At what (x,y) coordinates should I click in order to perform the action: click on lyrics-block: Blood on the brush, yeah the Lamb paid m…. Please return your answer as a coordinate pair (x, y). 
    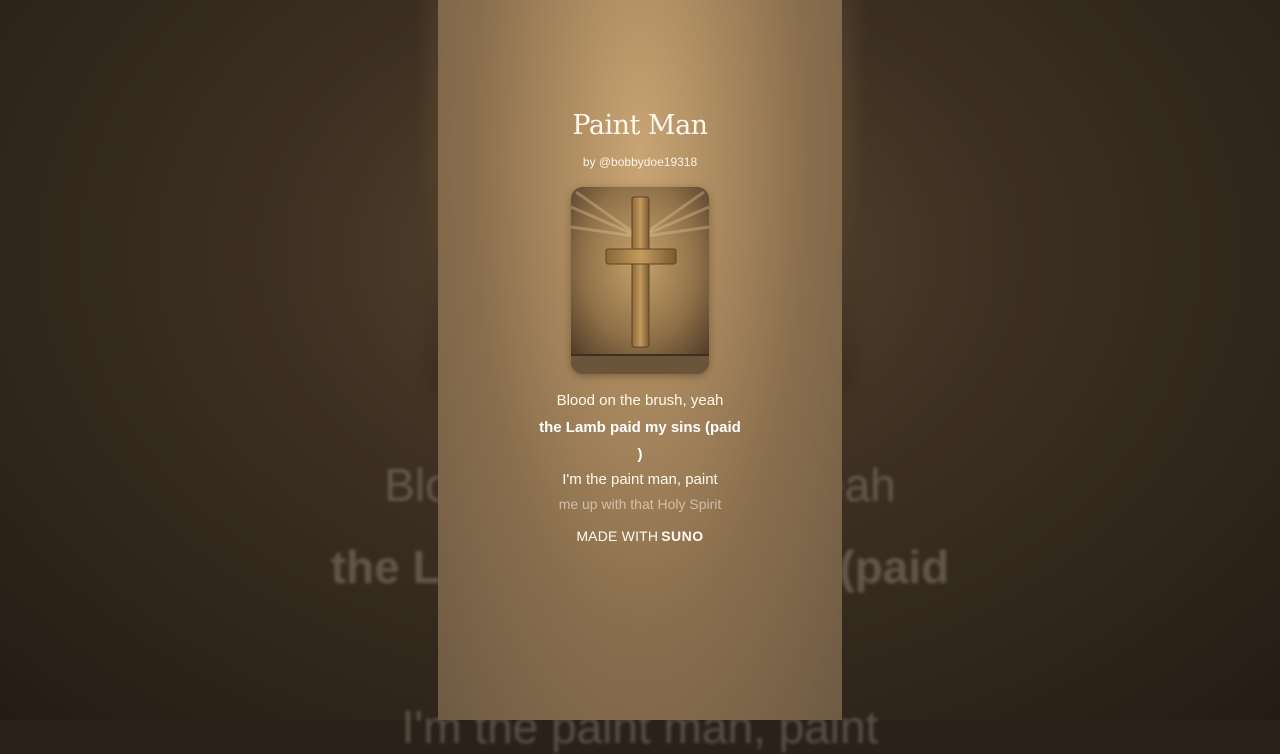
    Looking at the image, I should click on (640, 452).